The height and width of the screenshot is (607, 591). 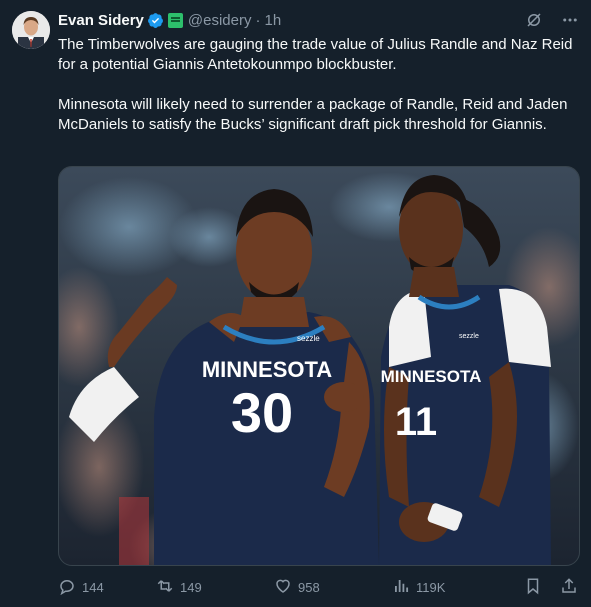 I want to click on avatar, so click(x=31, y=30).